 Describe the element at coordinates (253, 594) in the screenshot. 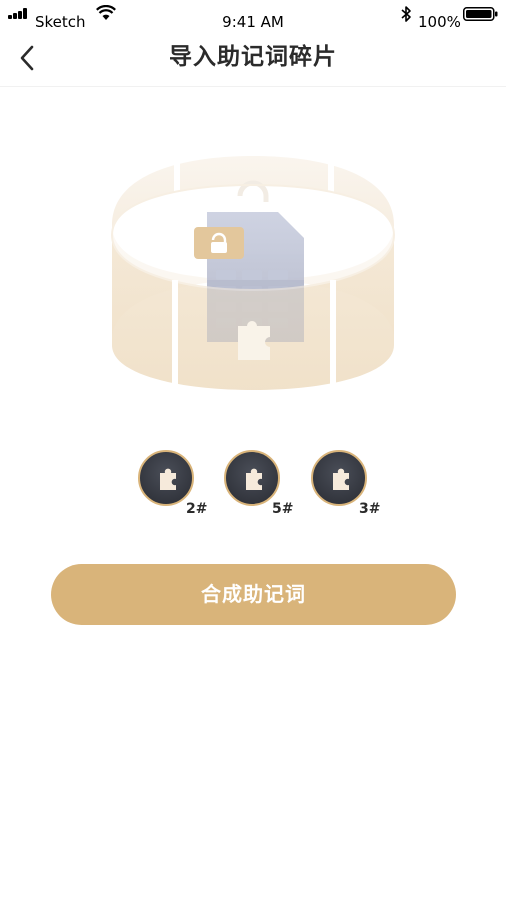

I see `combine-mnemonic-button: 合成助记词` at that location.